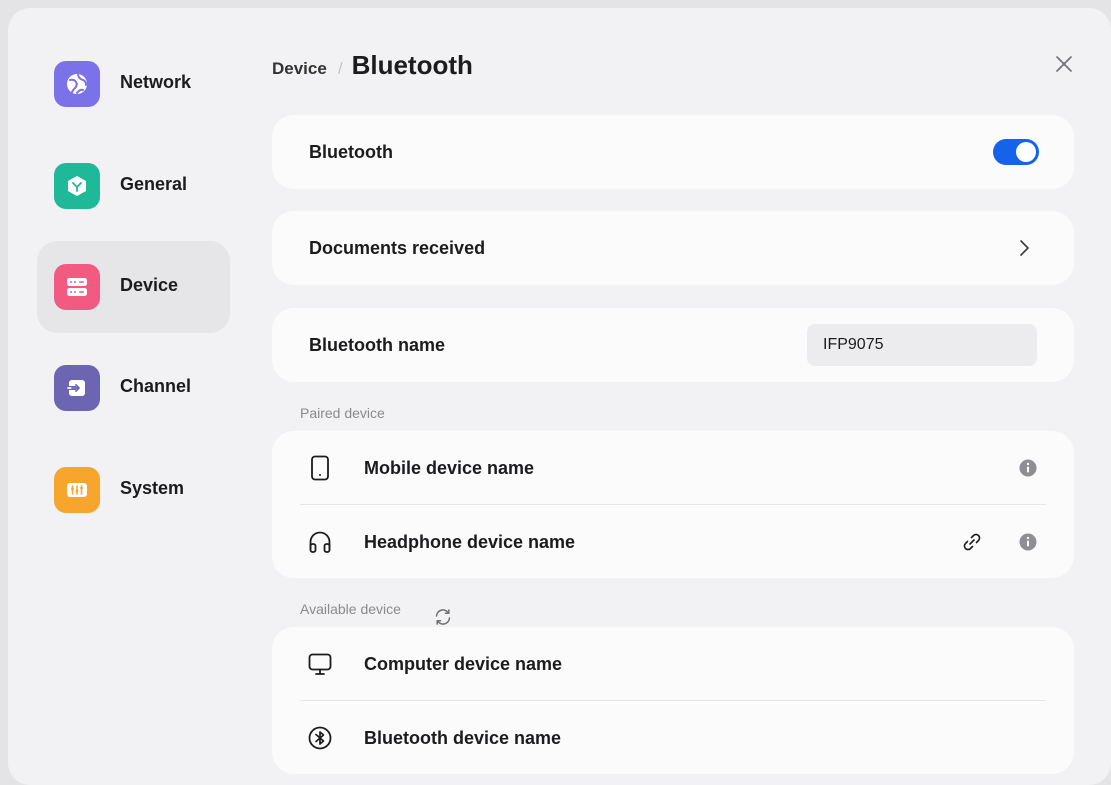  I want to click on server-icon, so click(77, 287).